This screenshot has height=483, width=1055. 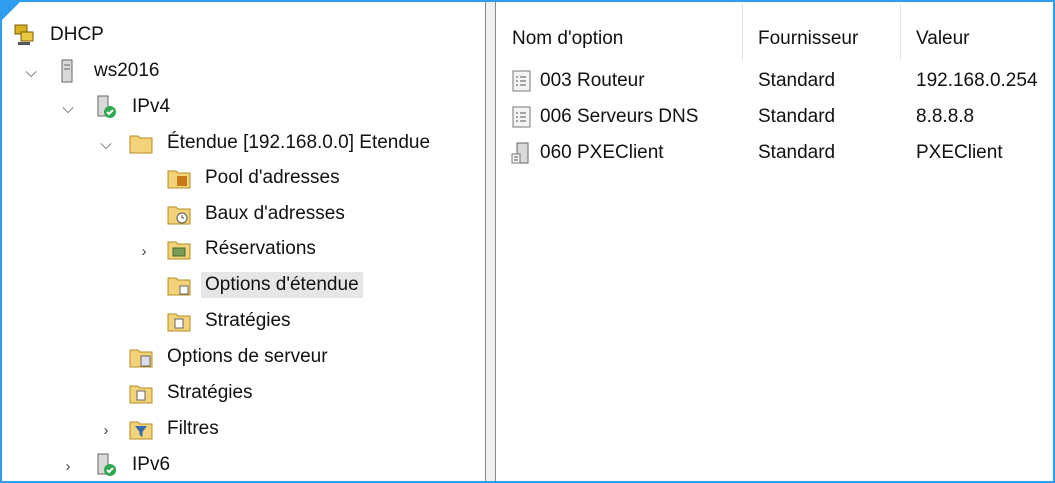 I want to click on dhcp-icon, so click(x=24, y=35).